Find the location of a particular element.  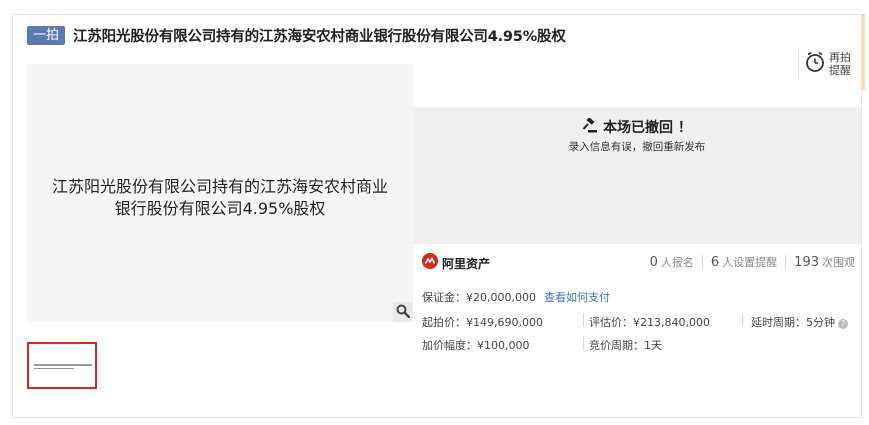

zoom-button is located at coordinates (403, 312).